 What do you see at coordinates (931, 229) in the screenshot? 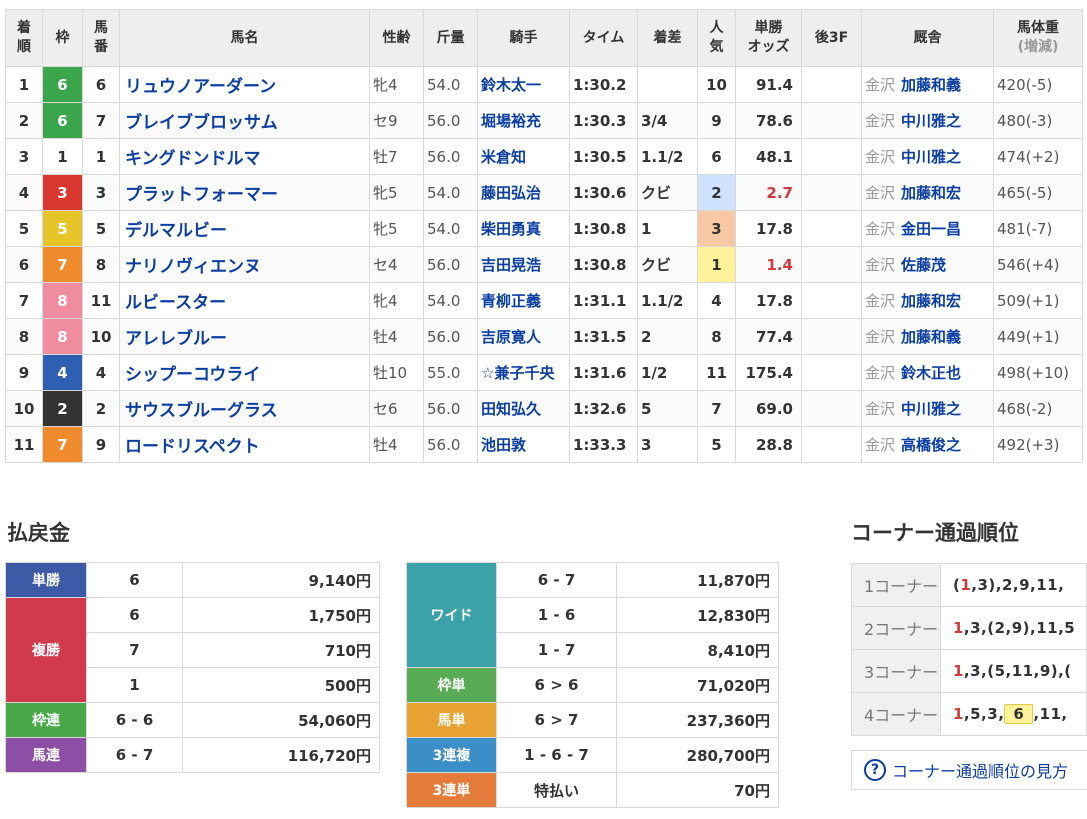
I see `trainer-link: 金田一昌` at bounding box center [931, 229].